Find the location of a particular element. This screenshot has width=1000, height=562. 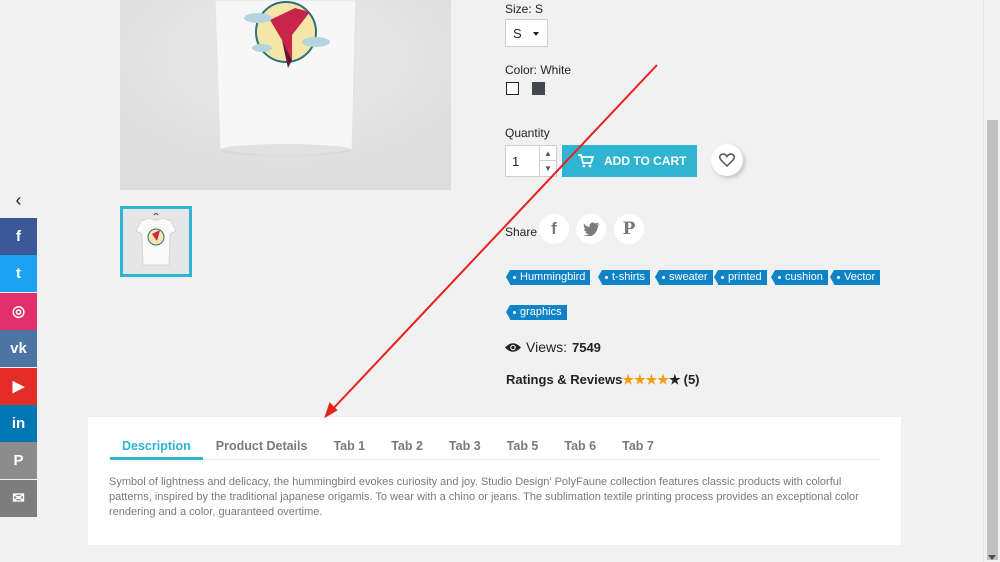

social-pinterest-button: P is located at coordinates (18, 461).